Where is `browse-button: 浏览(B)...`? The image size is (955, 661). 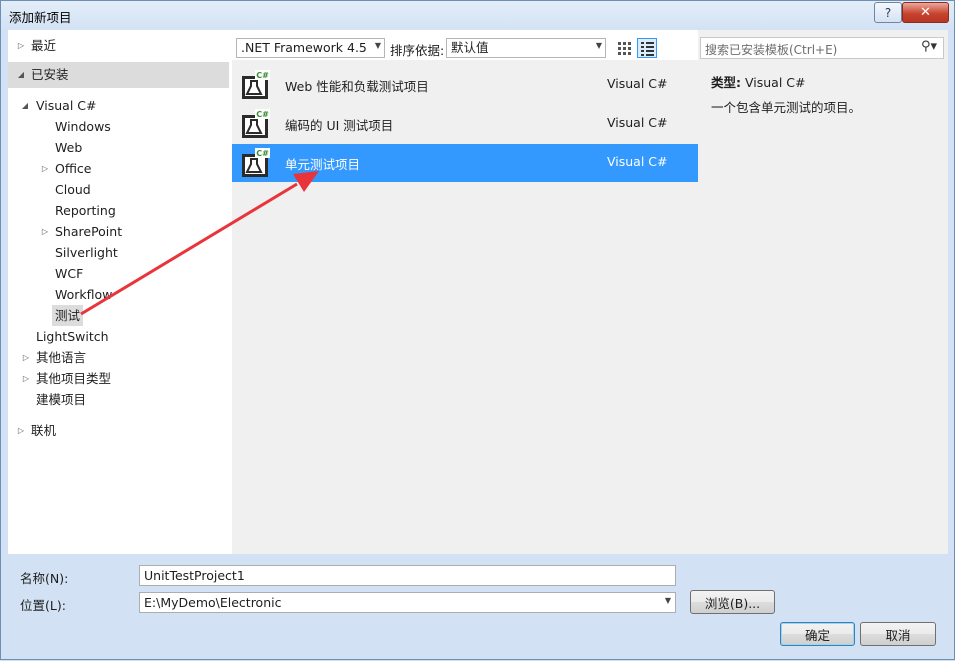
browse-button: 浏览(B)... is located at coordinates (732, 602).